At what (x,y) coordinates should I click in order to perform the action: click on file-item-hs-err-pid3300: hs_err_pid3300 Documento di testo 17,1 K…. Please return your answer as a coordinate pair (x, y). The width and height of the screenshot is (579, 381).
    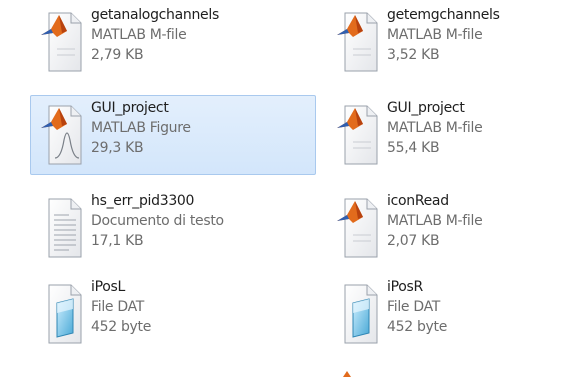
    Looking at the image, I should click on (165, 228).